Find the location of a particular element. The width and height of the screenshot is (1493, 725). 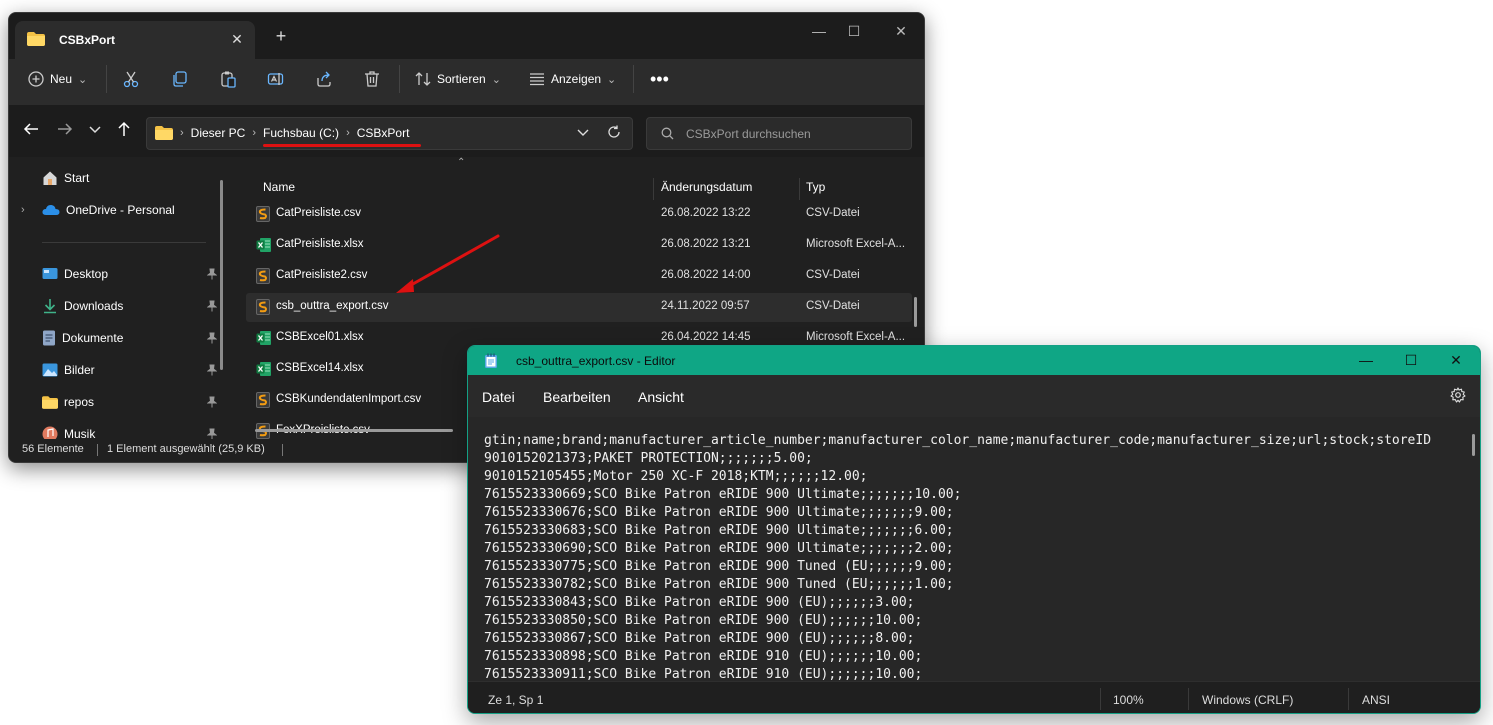

breadcrumb-item: Dieser PC is located at coordinates (218, 133).